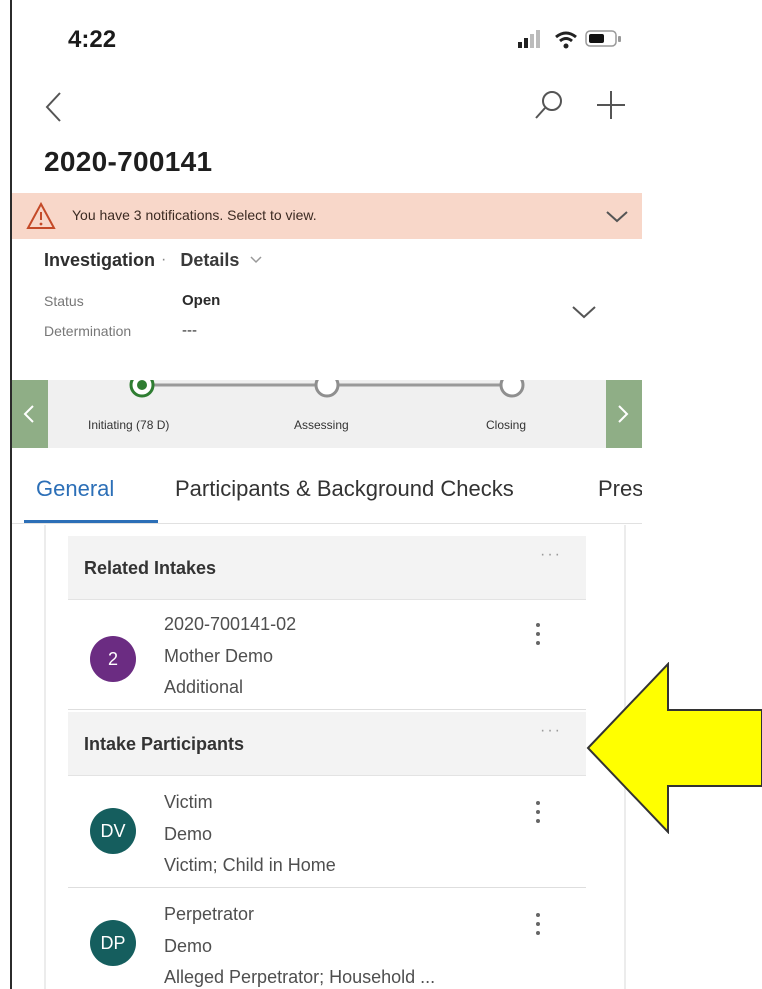  What do you see at coordinates (100, 259) in the screenshot?
I see `entity-name: Investigation` at bounding box center [100, 259].